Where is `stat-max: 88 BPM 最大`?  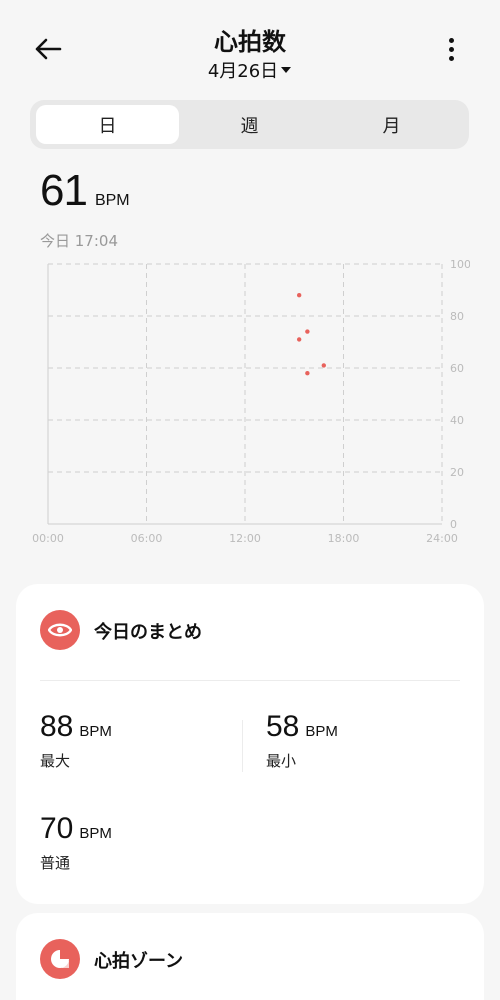
stat-max: 88 BPM 最大 is located at coordinates (76, 740).